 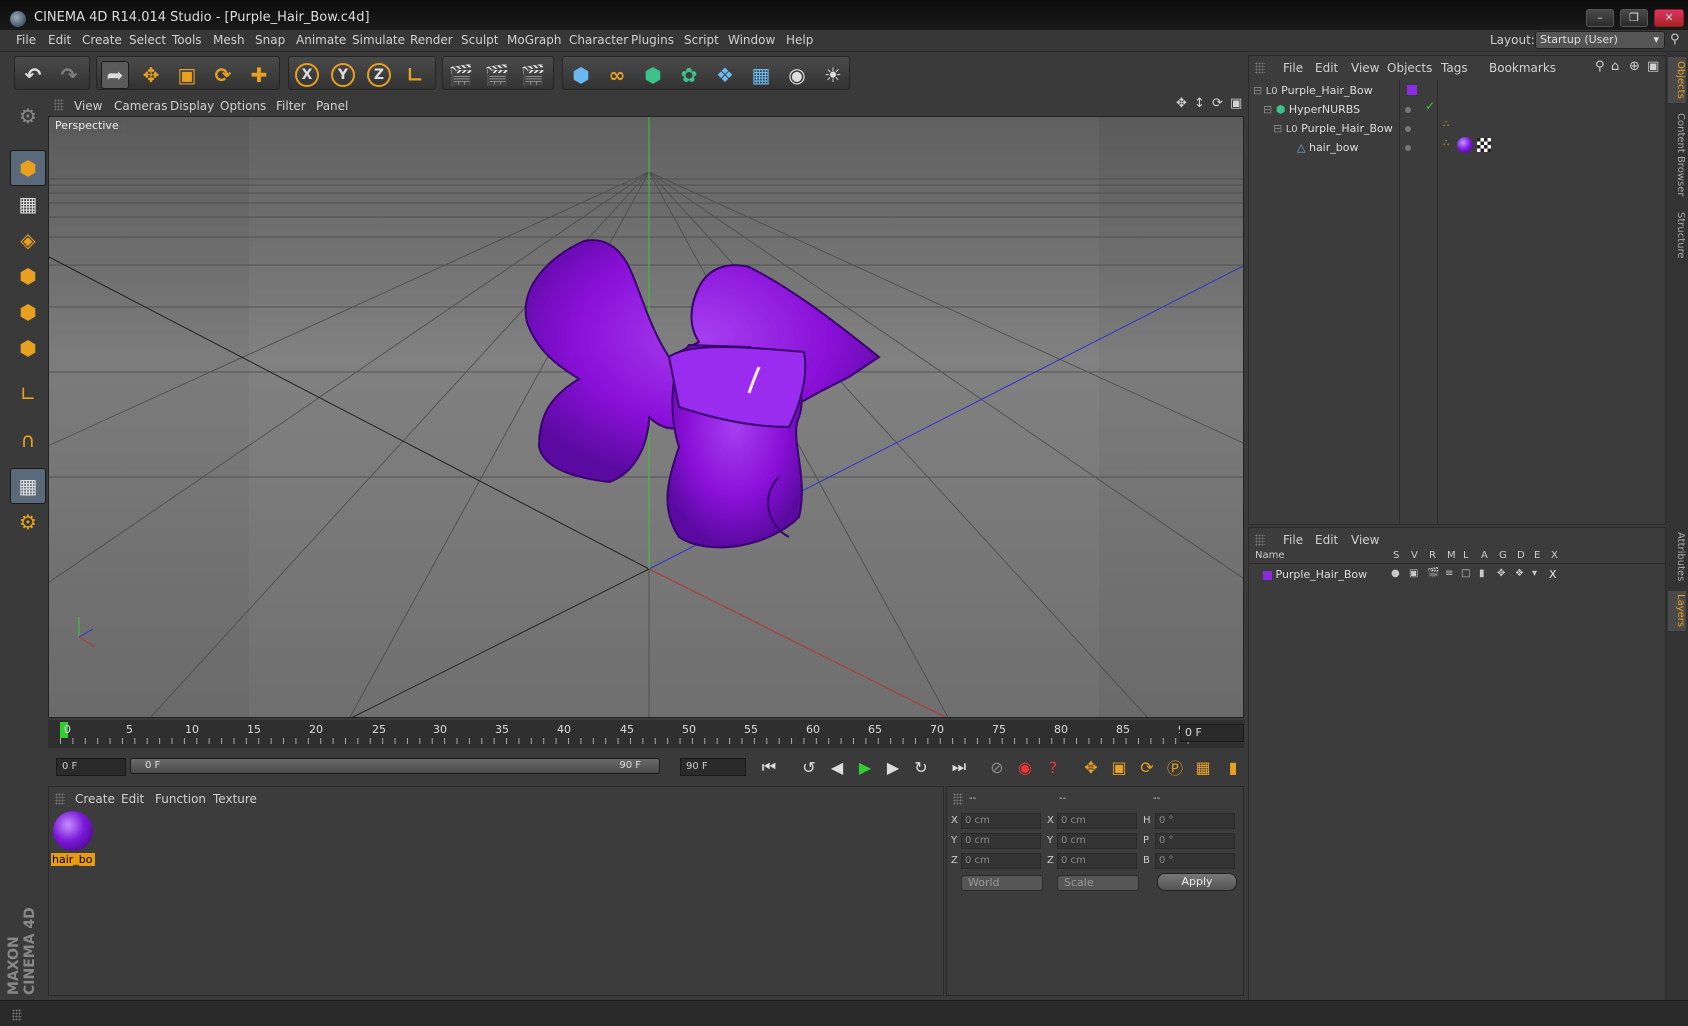 I want to click on layer-color-swatch, so click(x=1267, y=575).